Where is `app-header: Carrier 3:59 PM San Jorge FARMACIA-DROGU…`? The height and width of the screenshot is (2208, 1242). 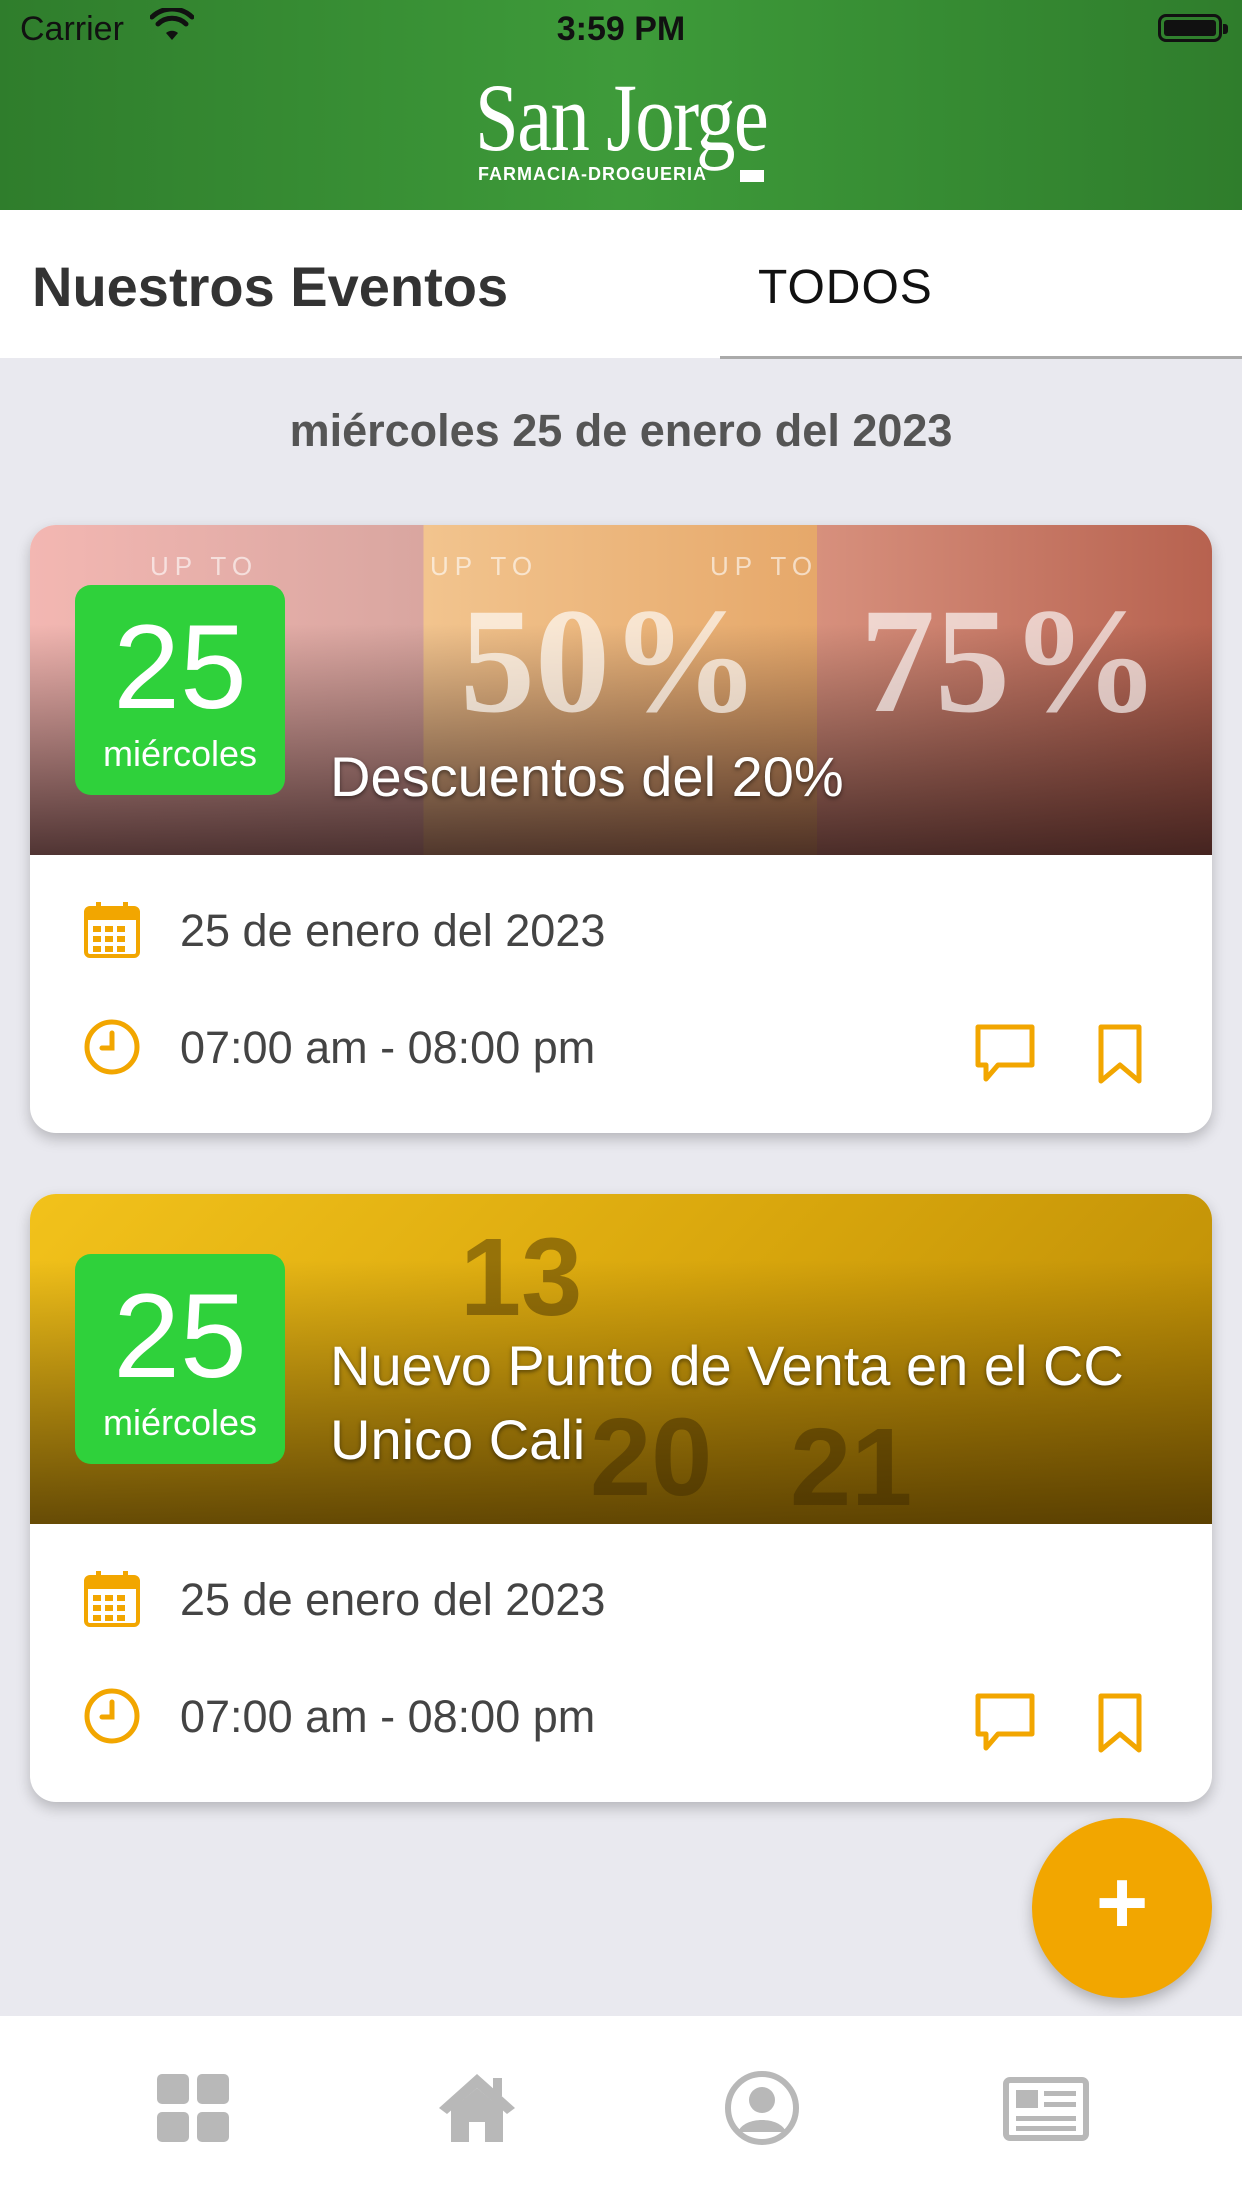
app-header: Carrier 3:59 PM San Jorge FARMACIA-DROGU… is located at coordinates (621, 105).